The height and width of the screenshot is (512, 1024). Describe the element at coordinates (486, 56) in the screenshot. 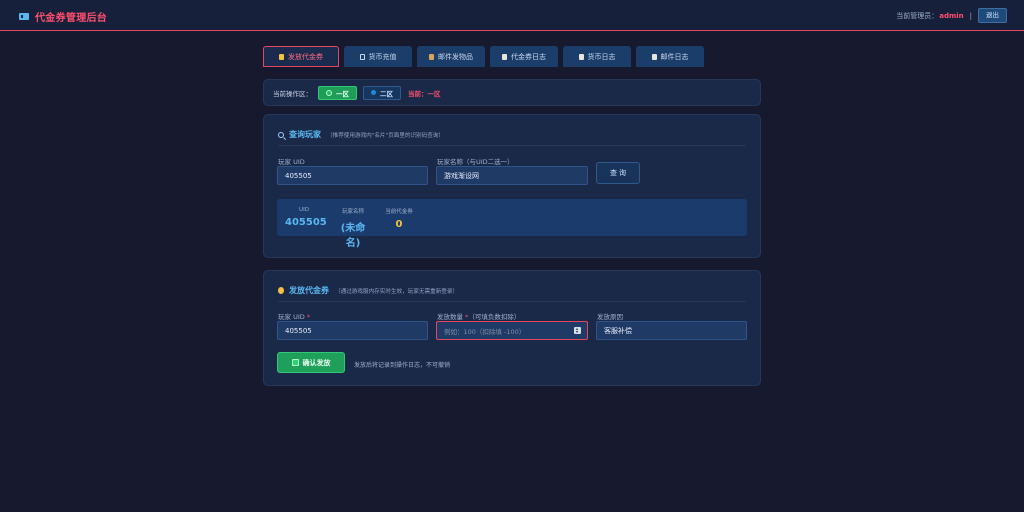

I see `tab-bar: 发放代金券 货币充值 邮件发物品 代金券日志 货币日志 邮件日志` at that location.